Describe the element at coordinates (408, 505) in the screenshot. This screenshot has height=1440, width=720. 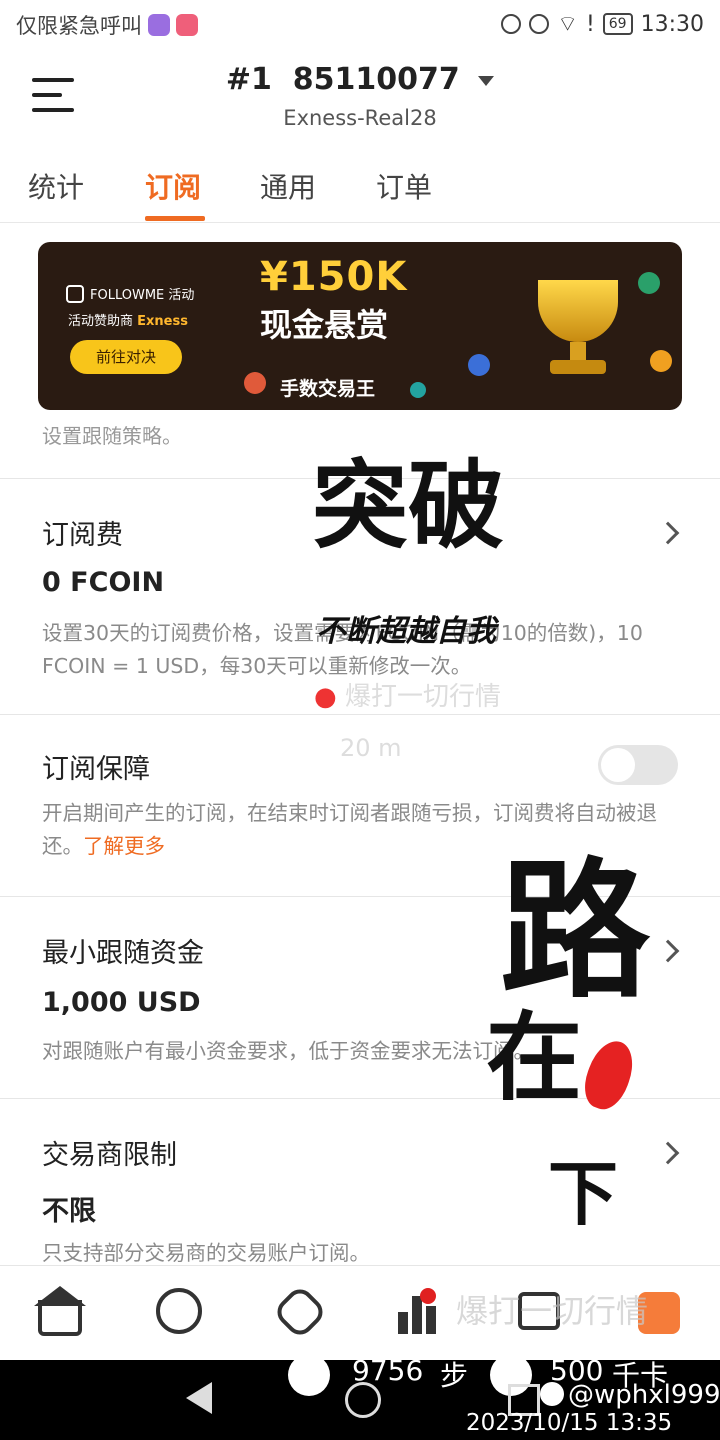
I see `watermark-big-text: 突破` at that location.